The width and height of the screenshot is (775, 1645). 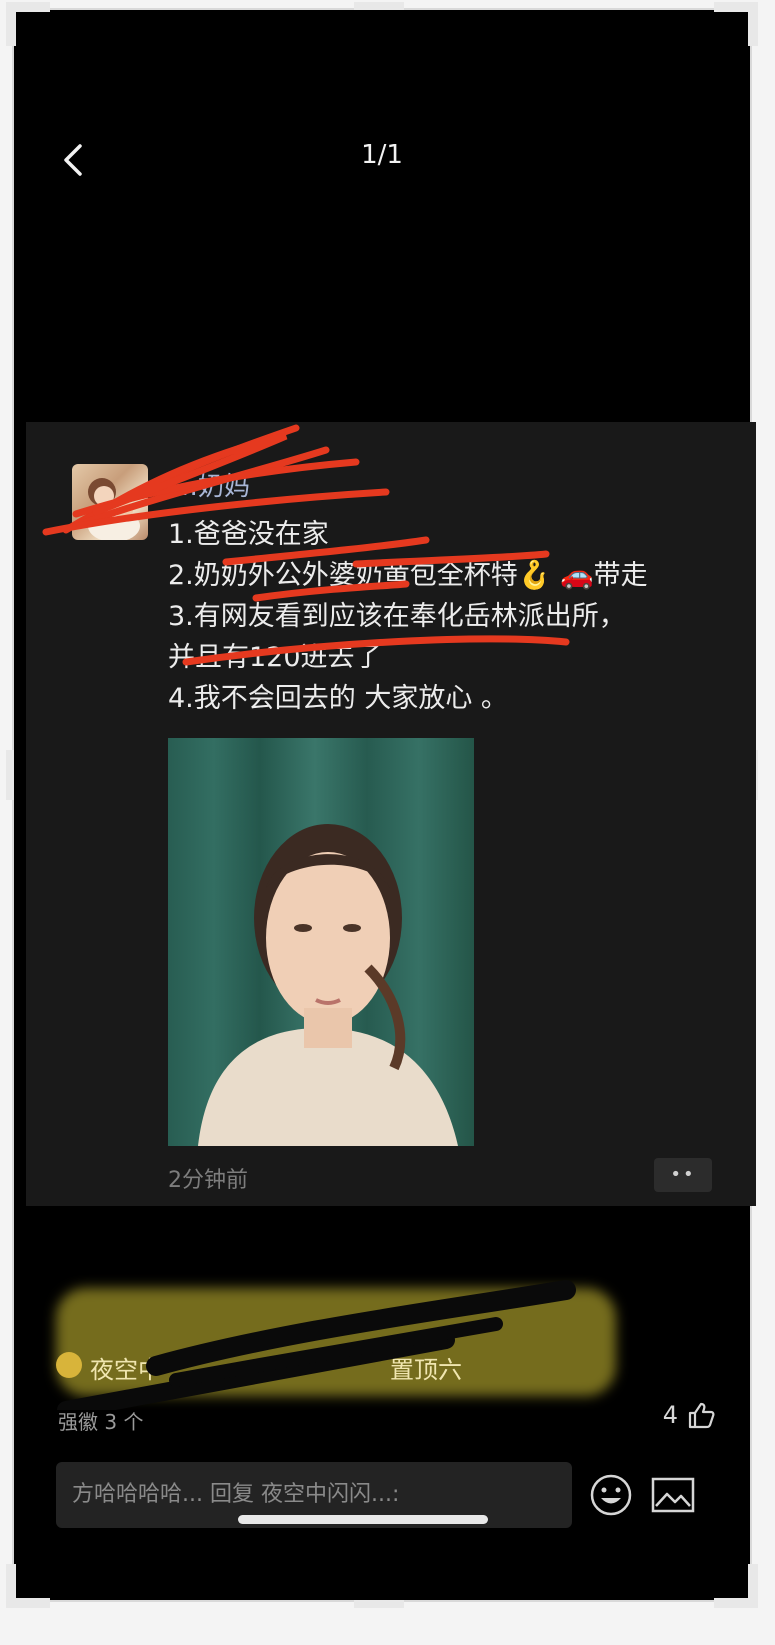 What do you see at coordinates (397, 616) in the screenshot?
I see `post-line: 3.有网友看到应该在奉化岳林派出所，` at bounding box center [397, 616].